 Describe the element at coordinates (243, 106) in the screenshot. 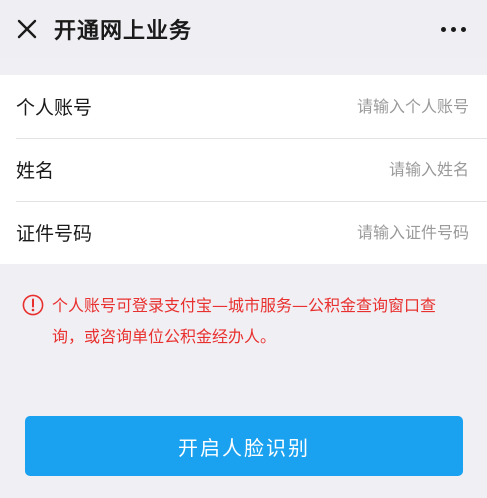

I see `form-row-account: 个人账号` at that location.